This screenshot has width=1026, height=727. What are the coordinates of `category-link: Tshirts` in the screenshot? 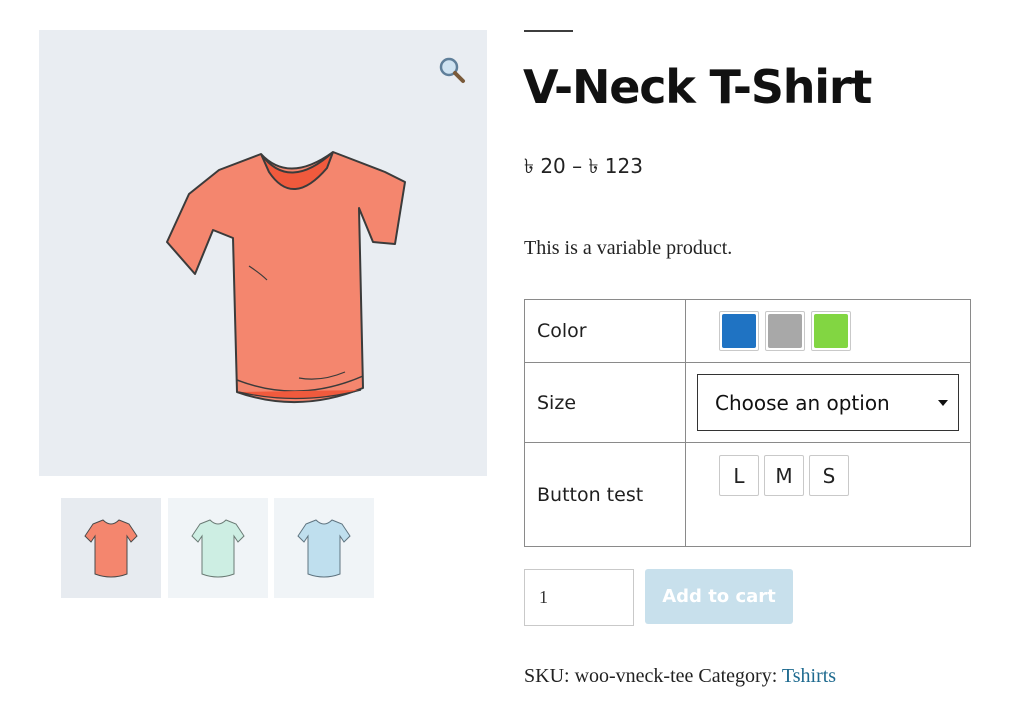 It's located at (809, 676).